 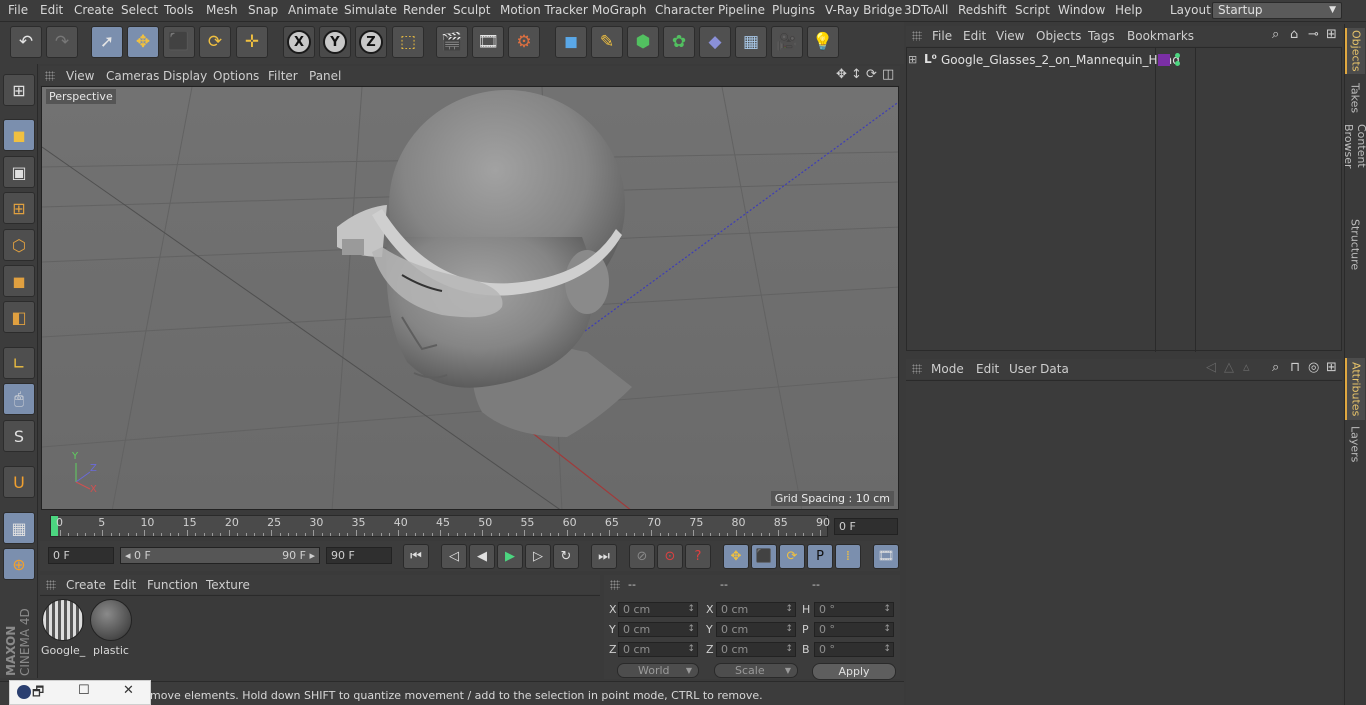 I want to click on menu-sculpt: Sculpt, so click(x=471, y=10).